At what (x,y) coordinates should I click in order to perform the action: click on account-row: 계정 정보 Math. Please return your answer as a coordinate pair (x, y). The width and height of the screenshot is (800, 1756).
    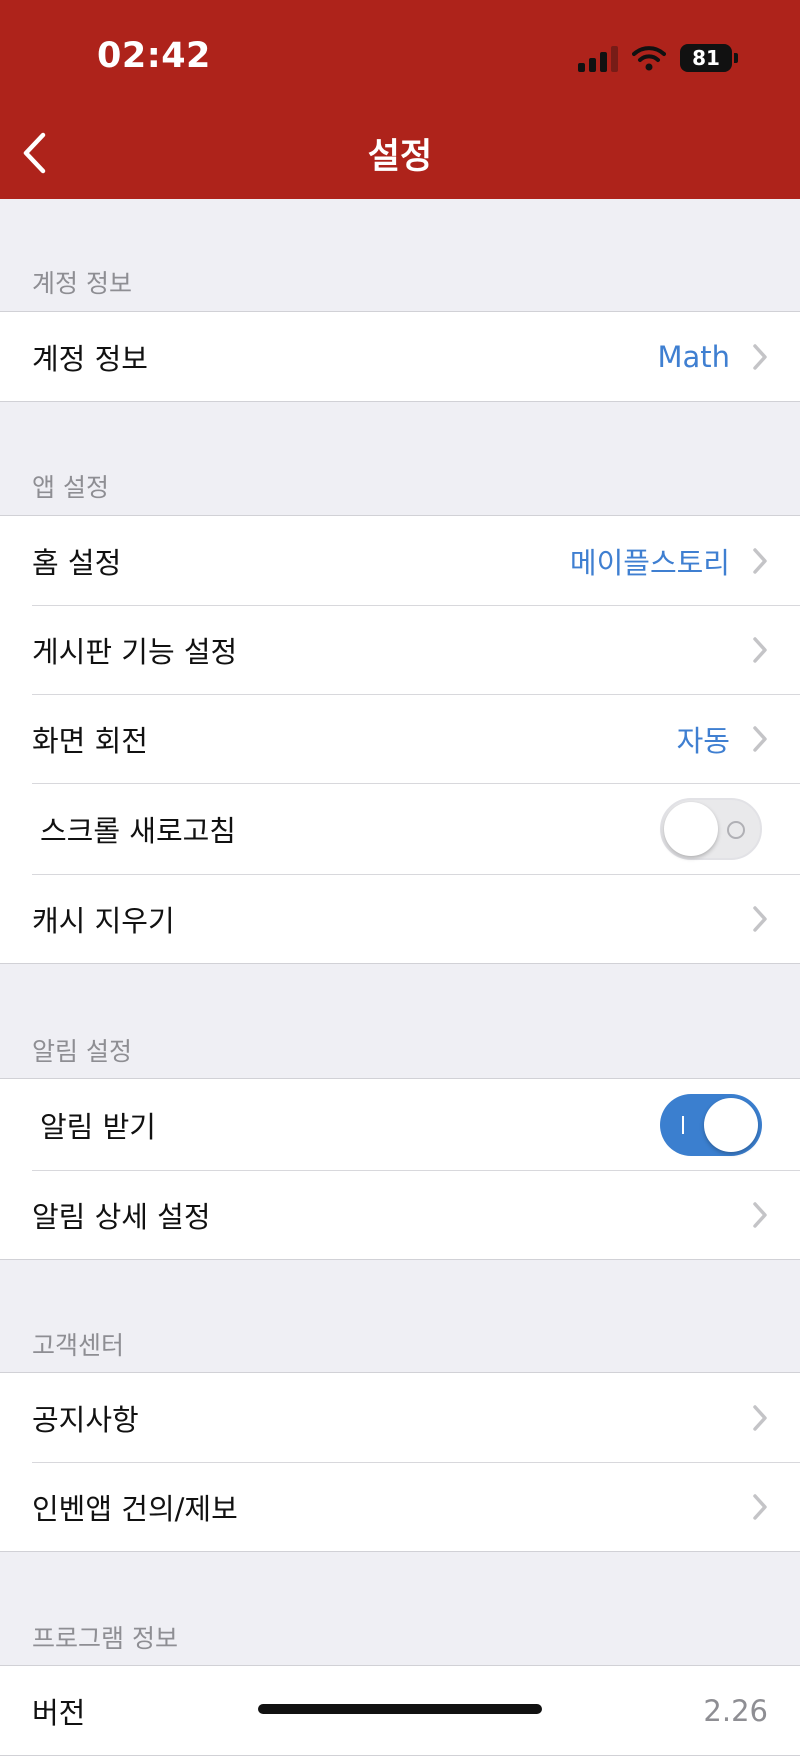
    Looking at the image, I should click on (400, 356).